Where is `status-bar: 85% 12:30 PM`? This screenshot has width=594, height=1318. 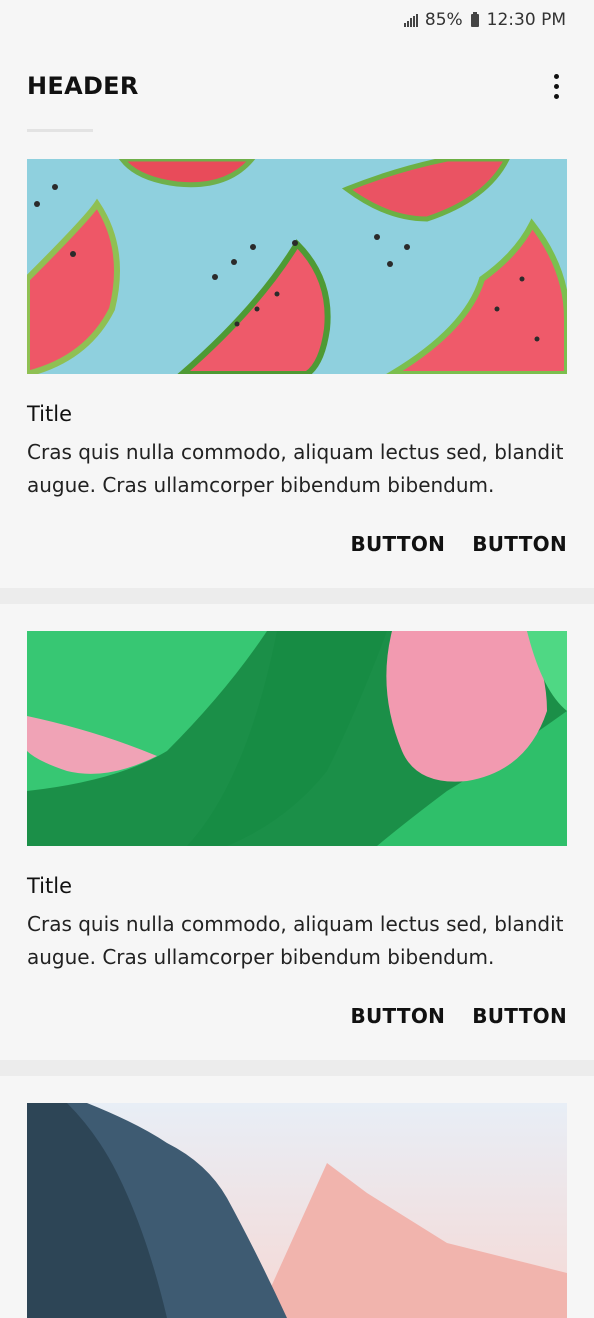 status-bar: 85% 12:30 PM is located at coordinates (297, 20).